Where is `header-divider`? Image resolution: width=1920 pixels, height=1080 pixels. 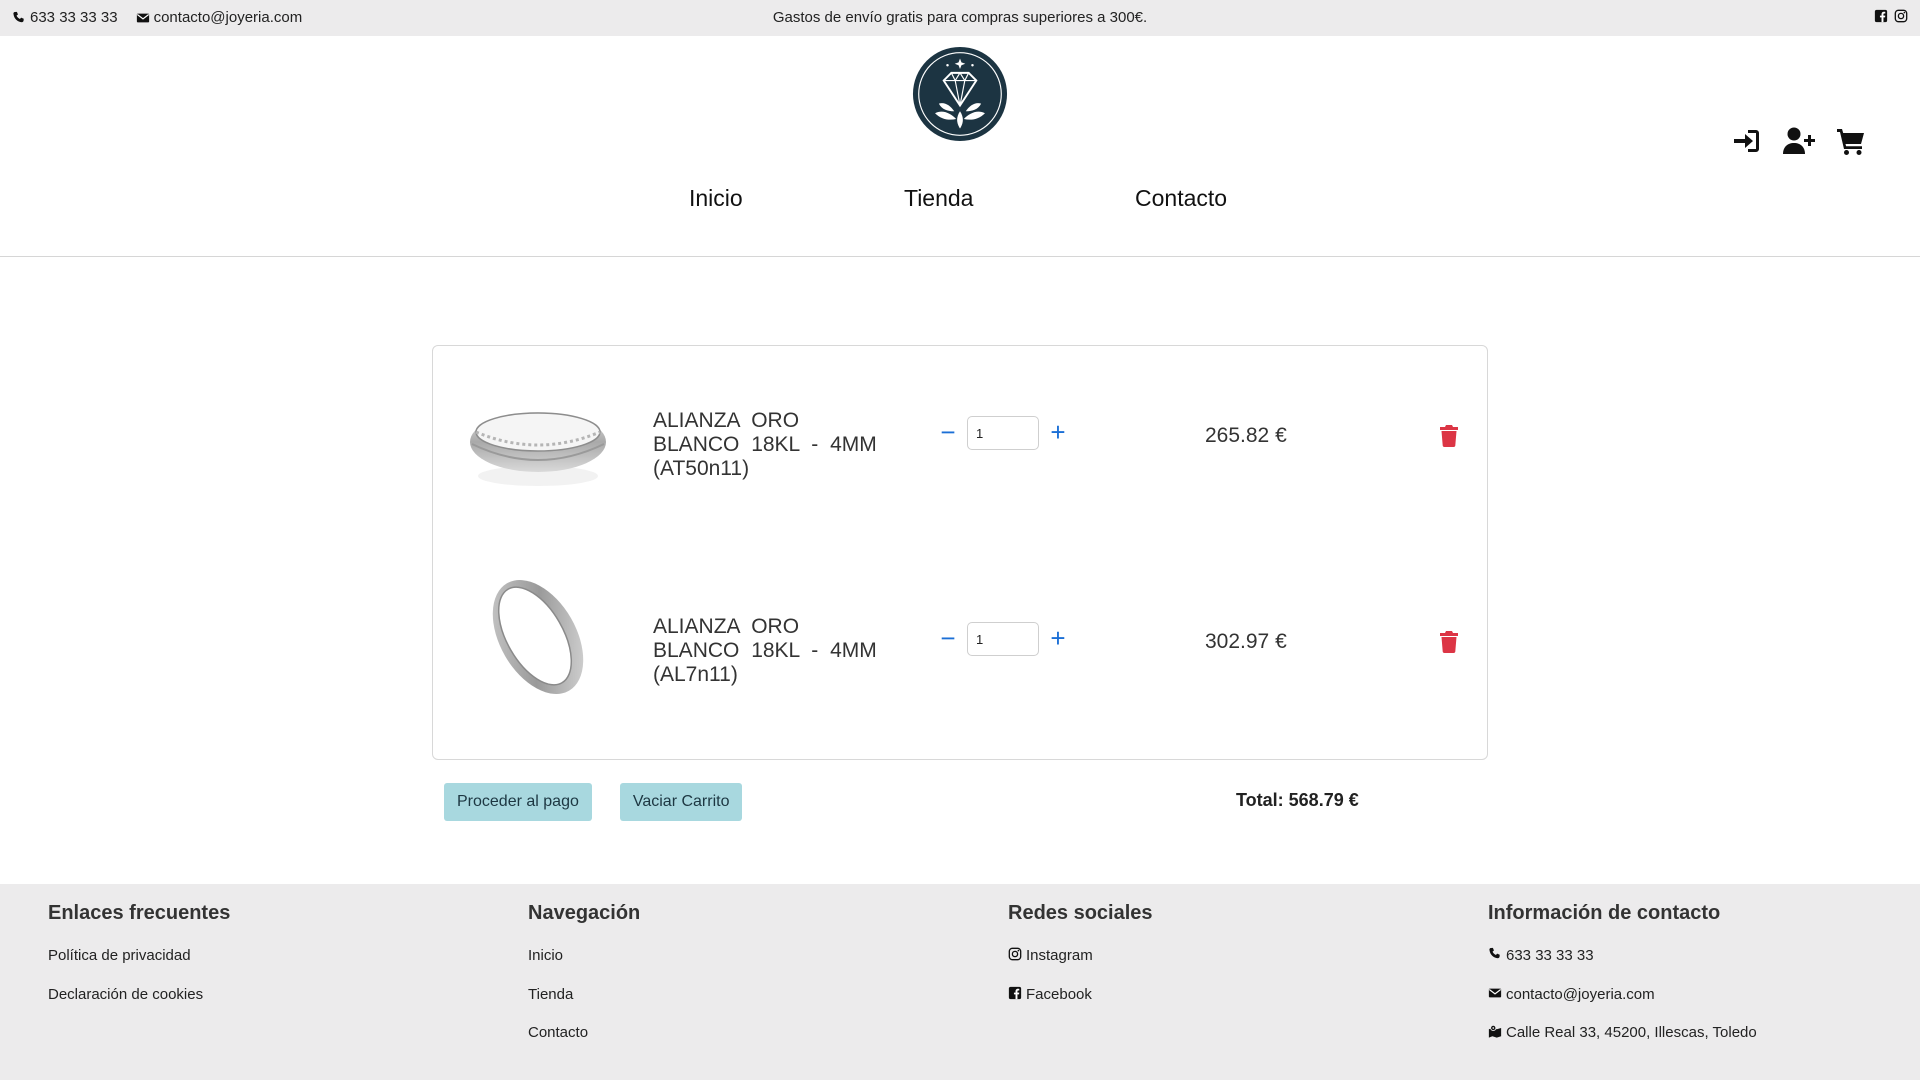 header-divider is located at coordinates (960, 256).